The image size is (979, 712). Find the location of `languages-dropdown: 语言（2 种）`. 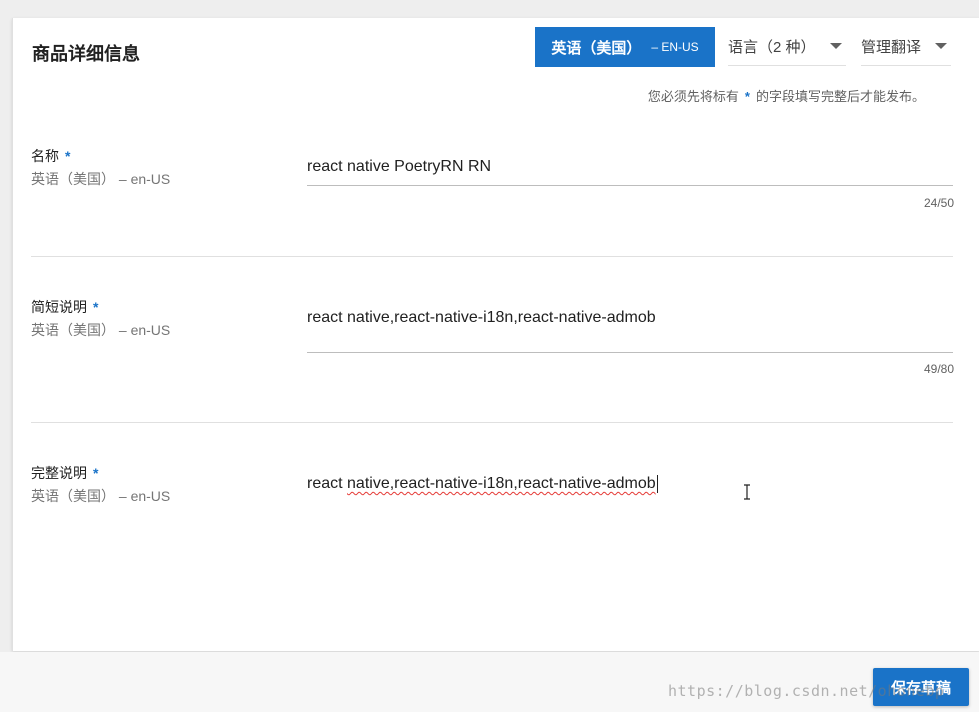

languages-dropdown: 语言（2 种） is located at coordinates (787, 46).